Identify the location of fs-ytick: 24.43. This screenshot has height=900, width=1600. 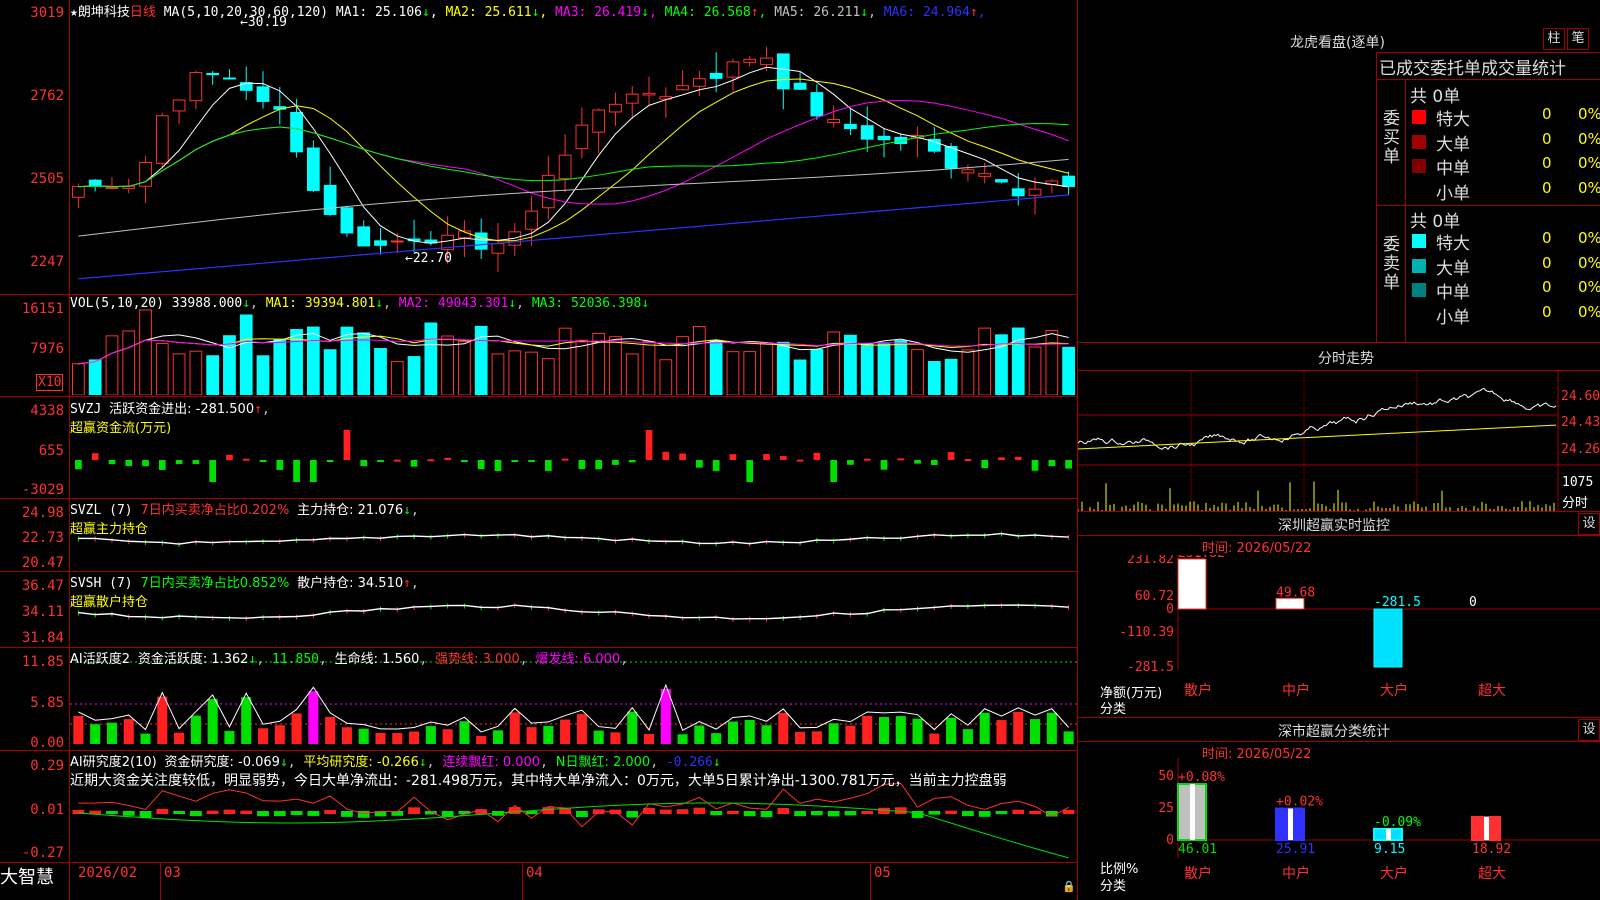
(1580, 422).